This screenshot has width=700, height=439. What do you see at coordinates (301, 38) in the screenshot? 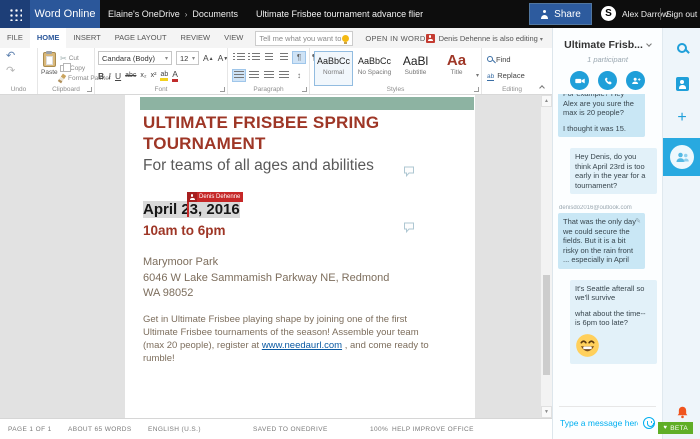
I see `tell-me-input` at bounding box center [301, 38].